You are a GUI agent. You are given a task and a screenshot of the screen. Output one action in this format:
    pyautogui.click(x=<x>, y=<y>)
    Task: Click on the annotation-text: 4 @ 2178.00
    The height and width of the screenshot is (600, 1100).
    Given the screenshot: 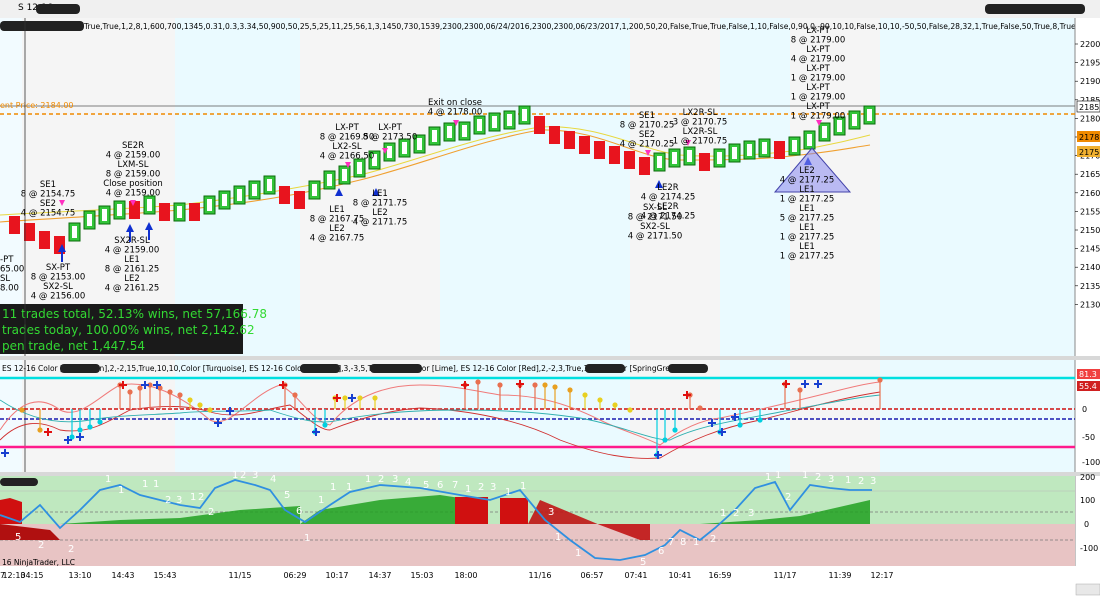 What is the action you would take?
    pyautogui.click(x=455, y=113)
    